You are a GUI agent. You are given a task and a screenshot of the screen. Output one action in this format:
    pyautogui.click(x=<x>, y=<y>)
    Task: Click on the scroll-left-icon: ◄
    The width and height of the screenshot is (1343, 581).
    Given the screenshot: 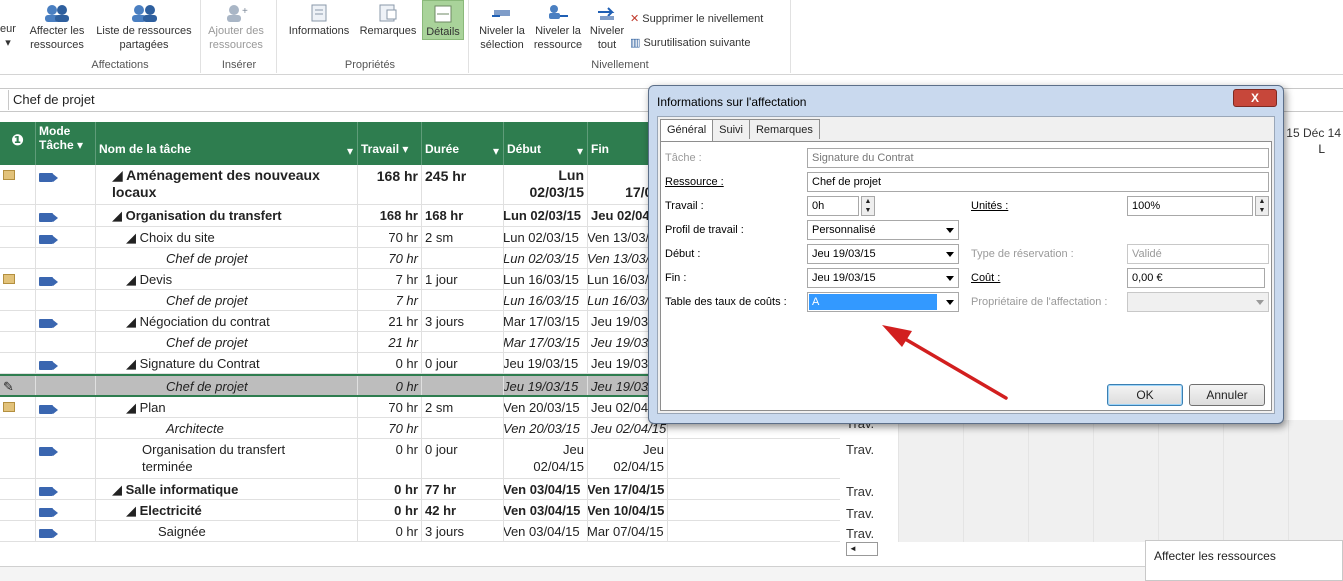 What is the action you would take?
    pyautogui.click(x=853, y=548)
    